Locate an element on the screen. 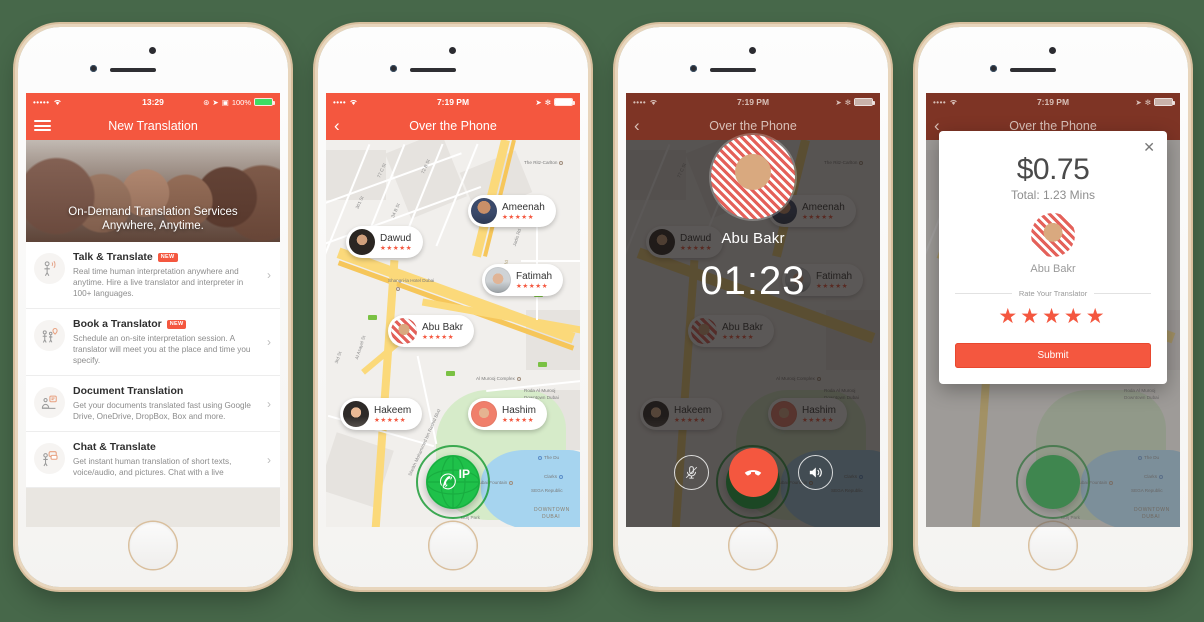 This screenshot has height=622, width=1204. translator-pill-ameenah: Ameenah ★★★★★ is located at coordinates (512, 211).